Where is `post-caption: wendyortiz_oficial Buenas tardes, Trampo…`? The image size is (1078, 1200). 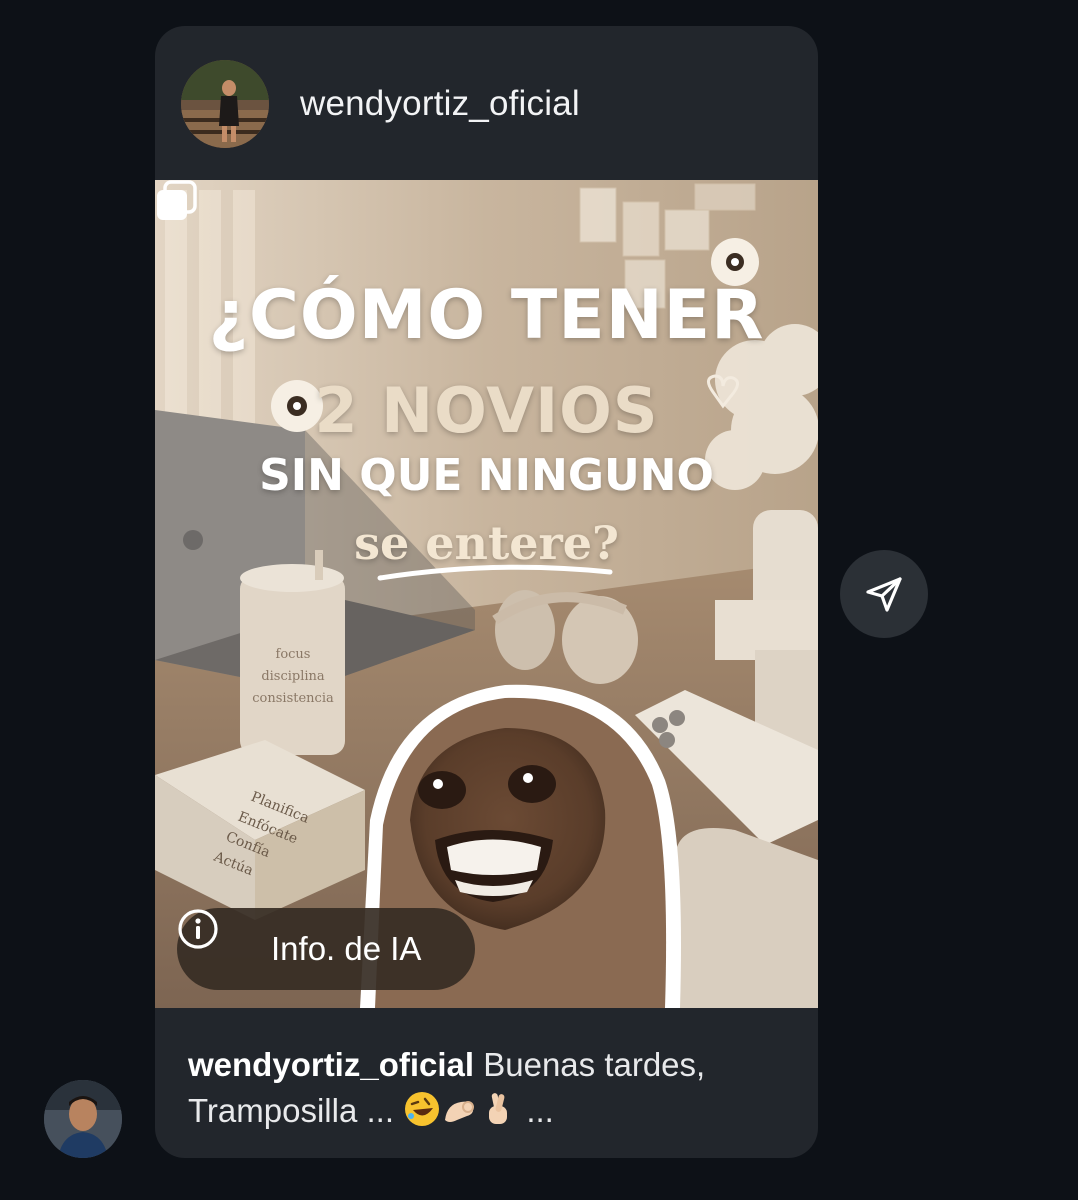 post-caption: wendyortiz_oficial Buenas tardes, Trampo… is located at coordinates (488, 1088).